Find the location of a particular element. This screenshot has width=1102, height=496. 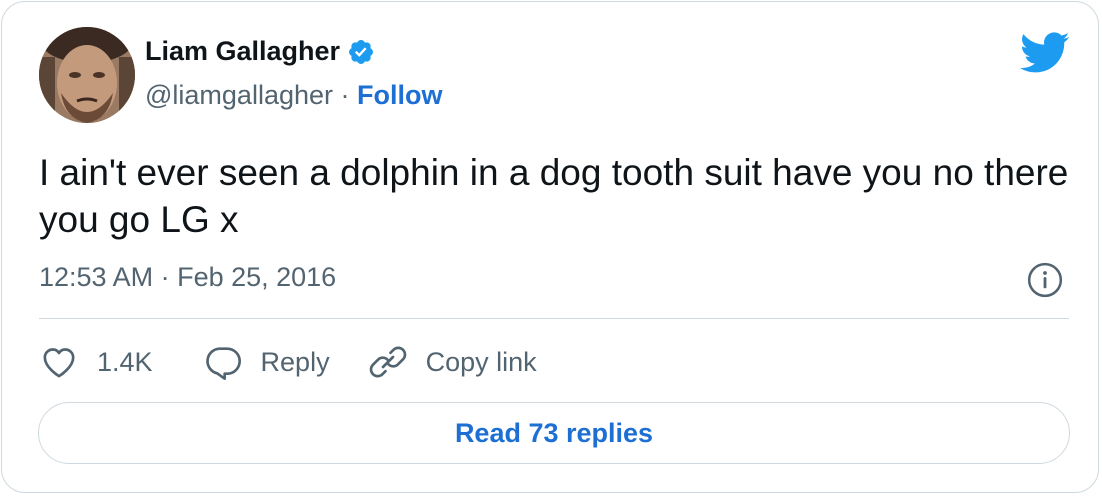

like-button: 1.4K is located at coordinates (96, 362).